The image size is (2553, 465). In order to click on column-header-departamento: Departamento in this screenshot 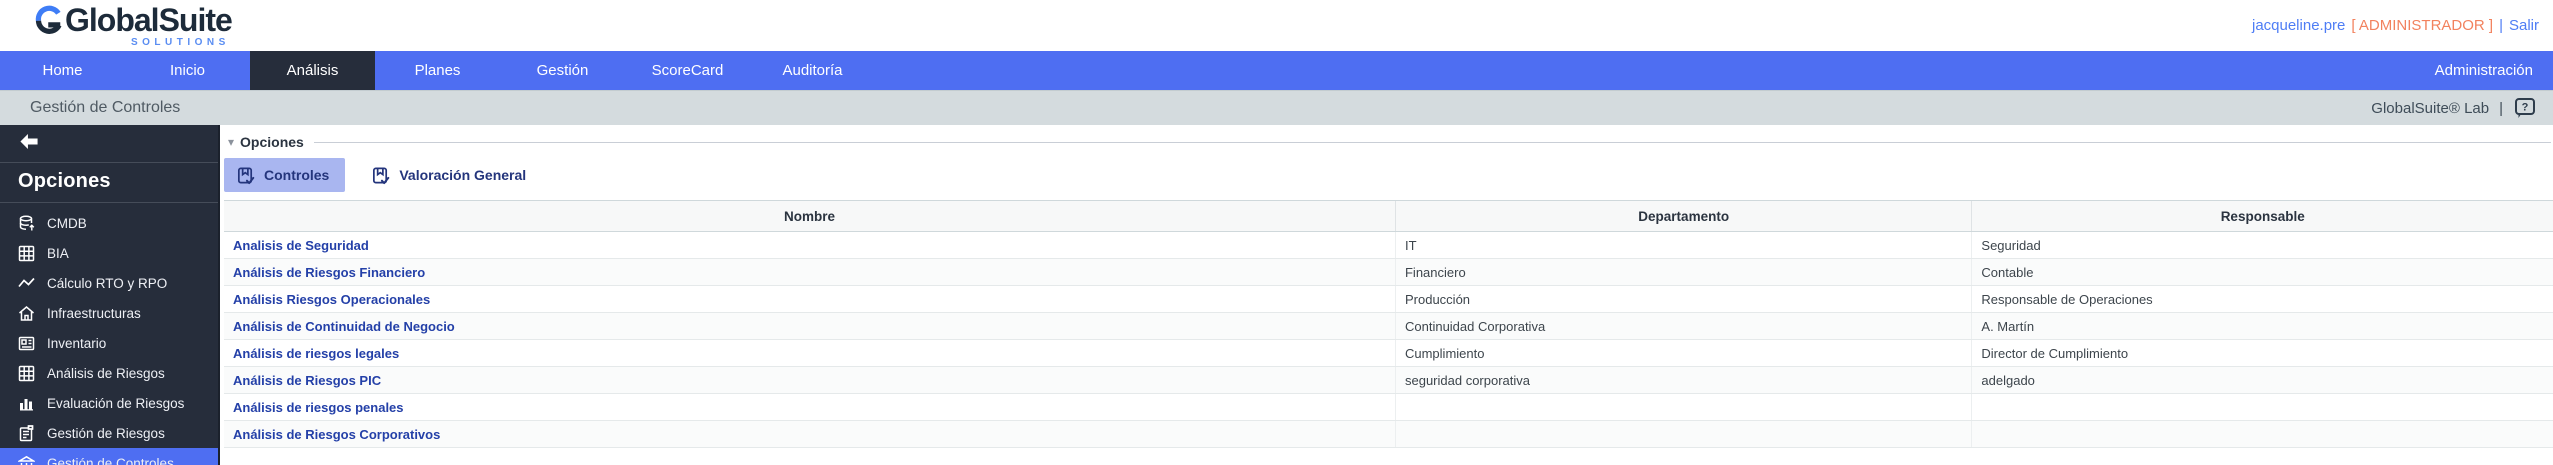, I will do `click(1683, 216)`.